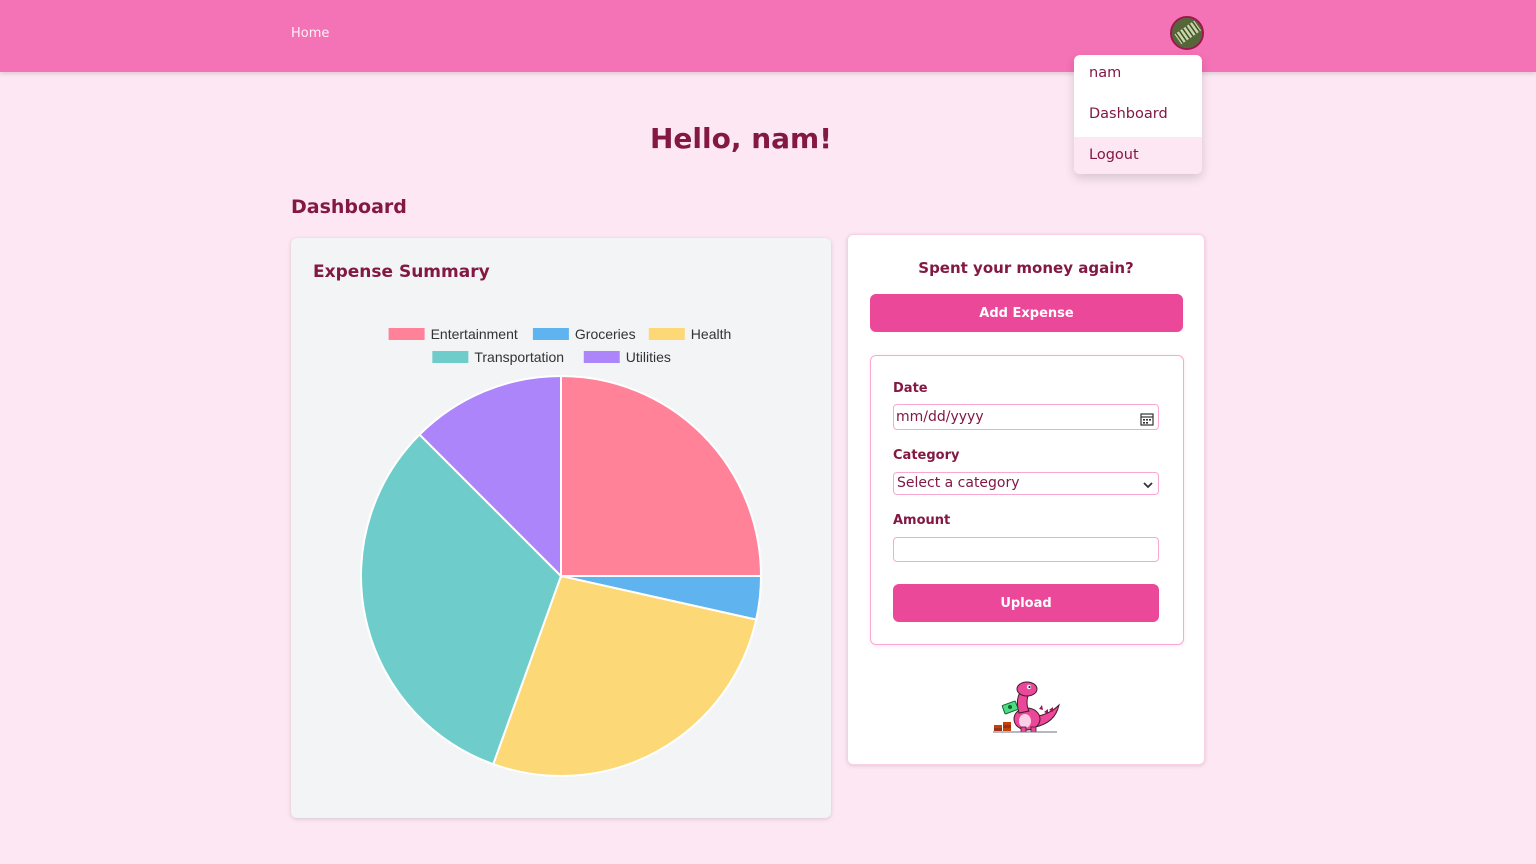 This screenshot has width=1536, height=864. What do you see at coordinates (1148, 487) in the screenshot?
I see `chevron-down-icon` at bounding box center [1148, 487].